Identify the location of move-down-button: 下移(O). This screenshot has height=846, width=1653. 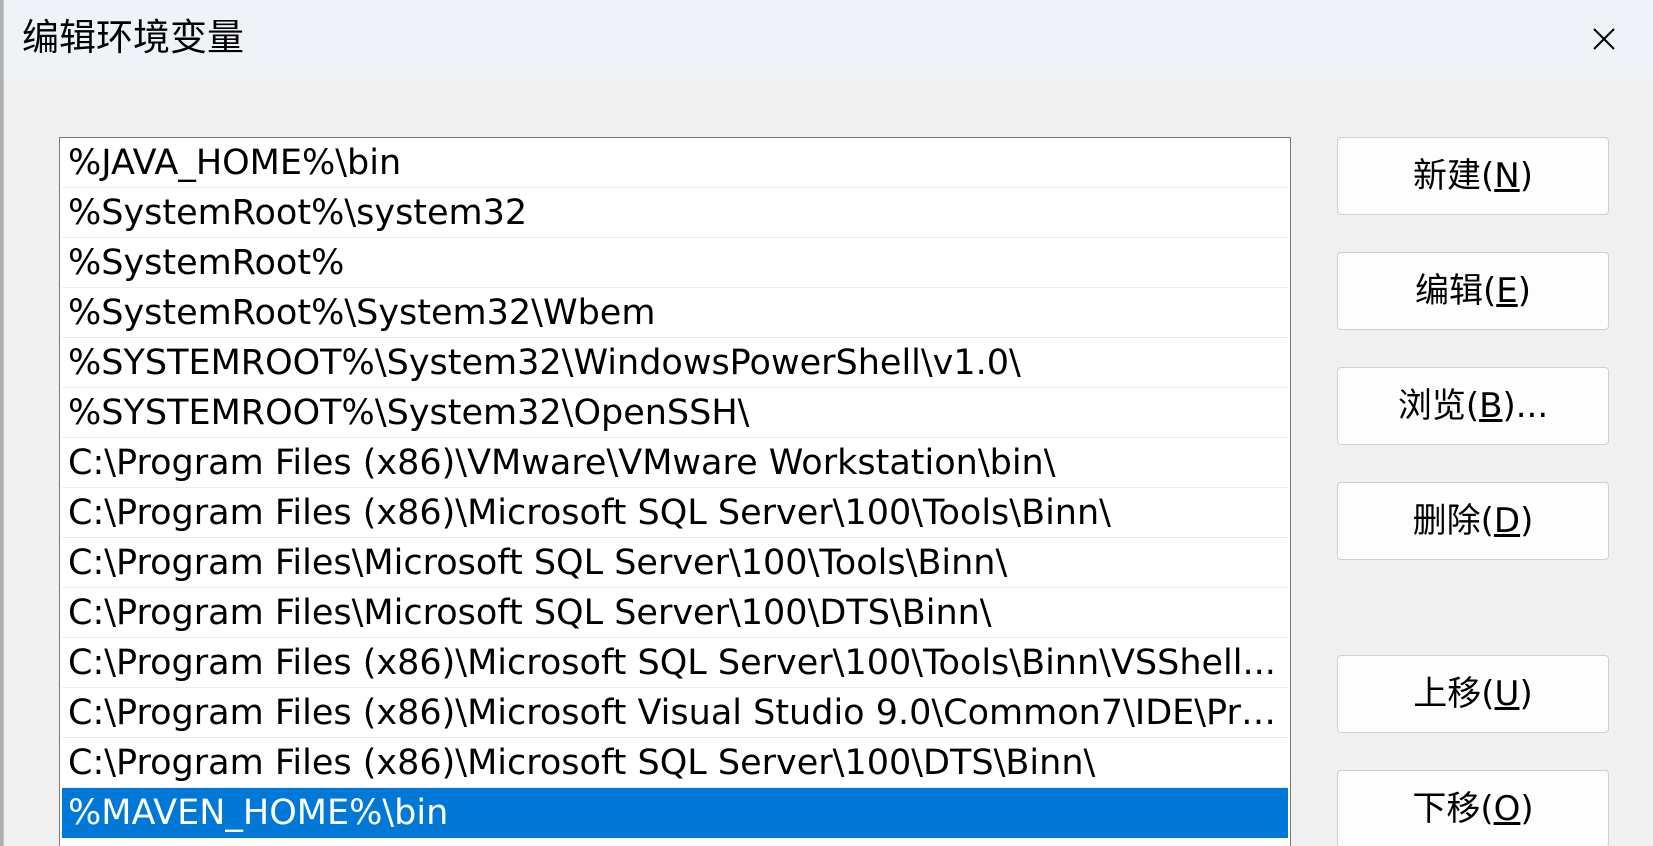
(1473, 808).